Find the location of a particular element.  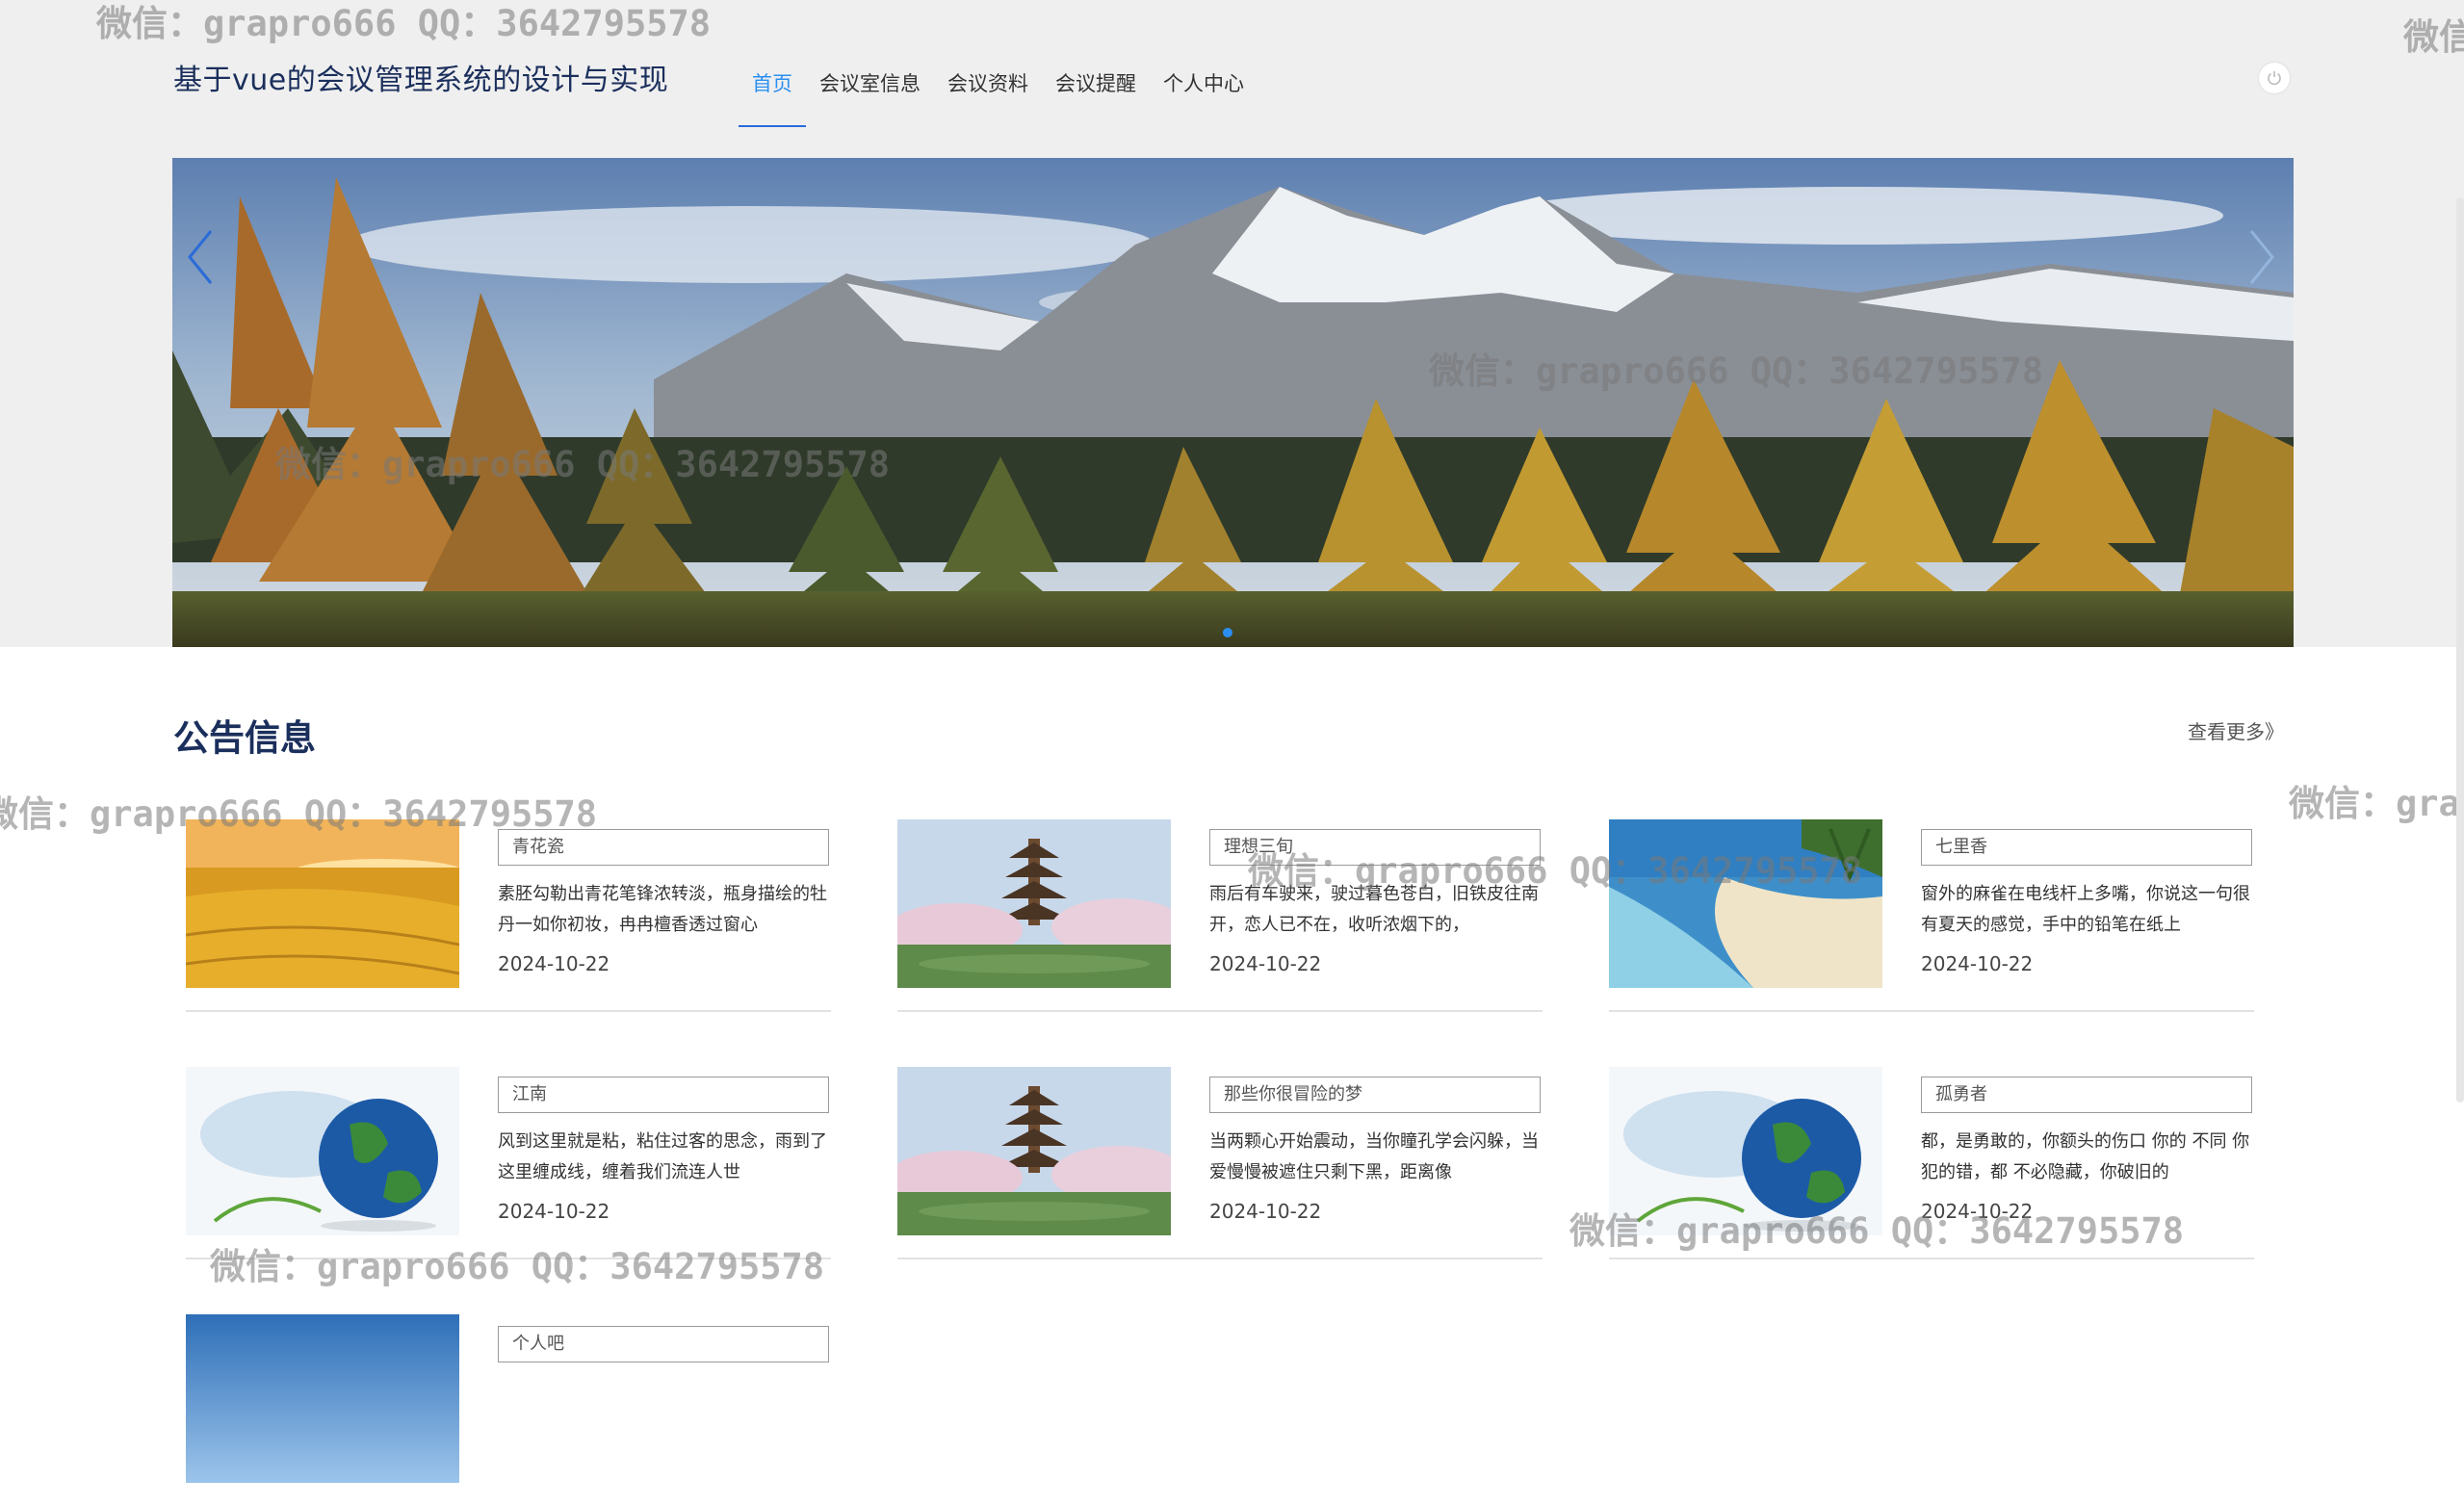

card-title: 江南 is located at coordinates (663, 1095).